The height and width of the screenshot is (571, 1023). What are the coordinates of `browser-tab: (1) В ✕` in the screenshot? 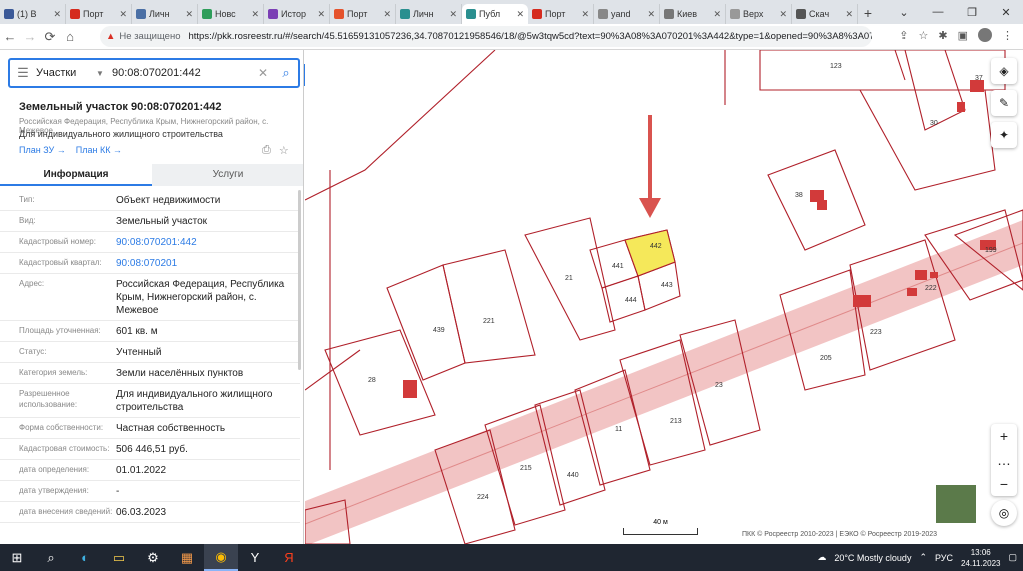 It's located at (33, 14).